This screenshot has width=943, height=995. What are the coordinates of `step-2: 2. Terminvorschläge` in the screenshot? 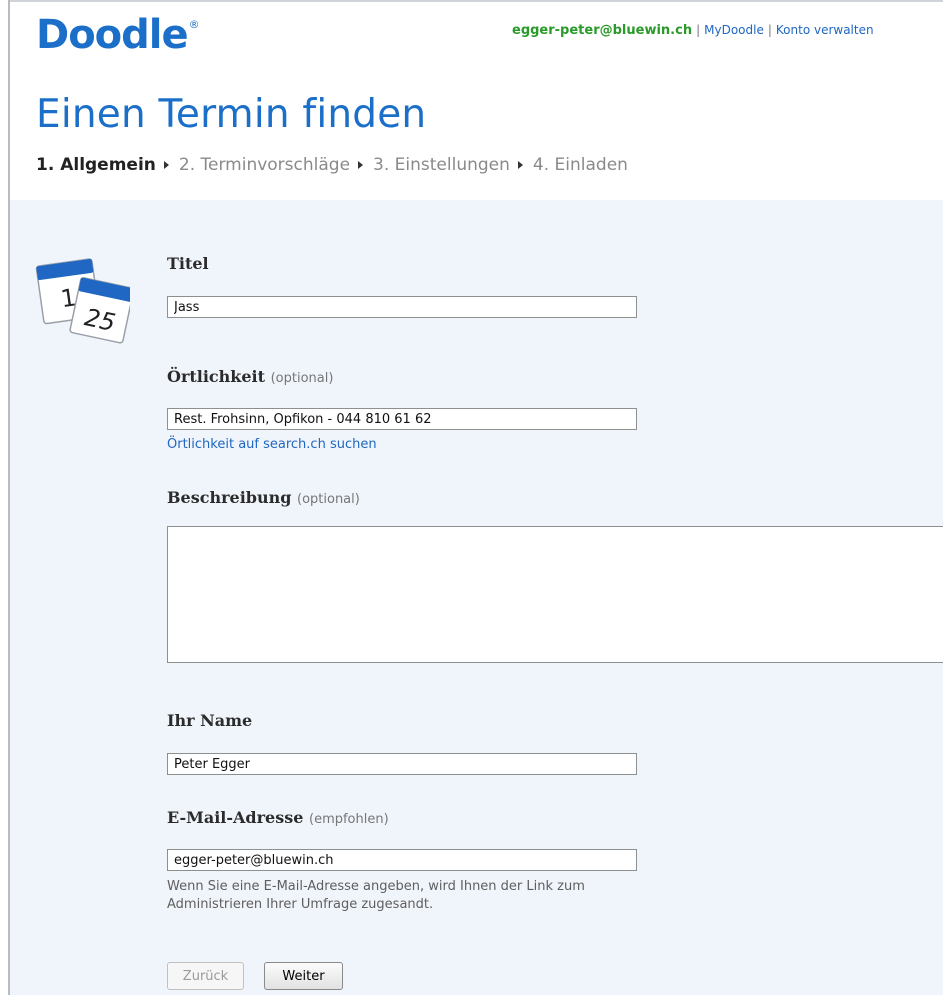 It's located at (264, 165).